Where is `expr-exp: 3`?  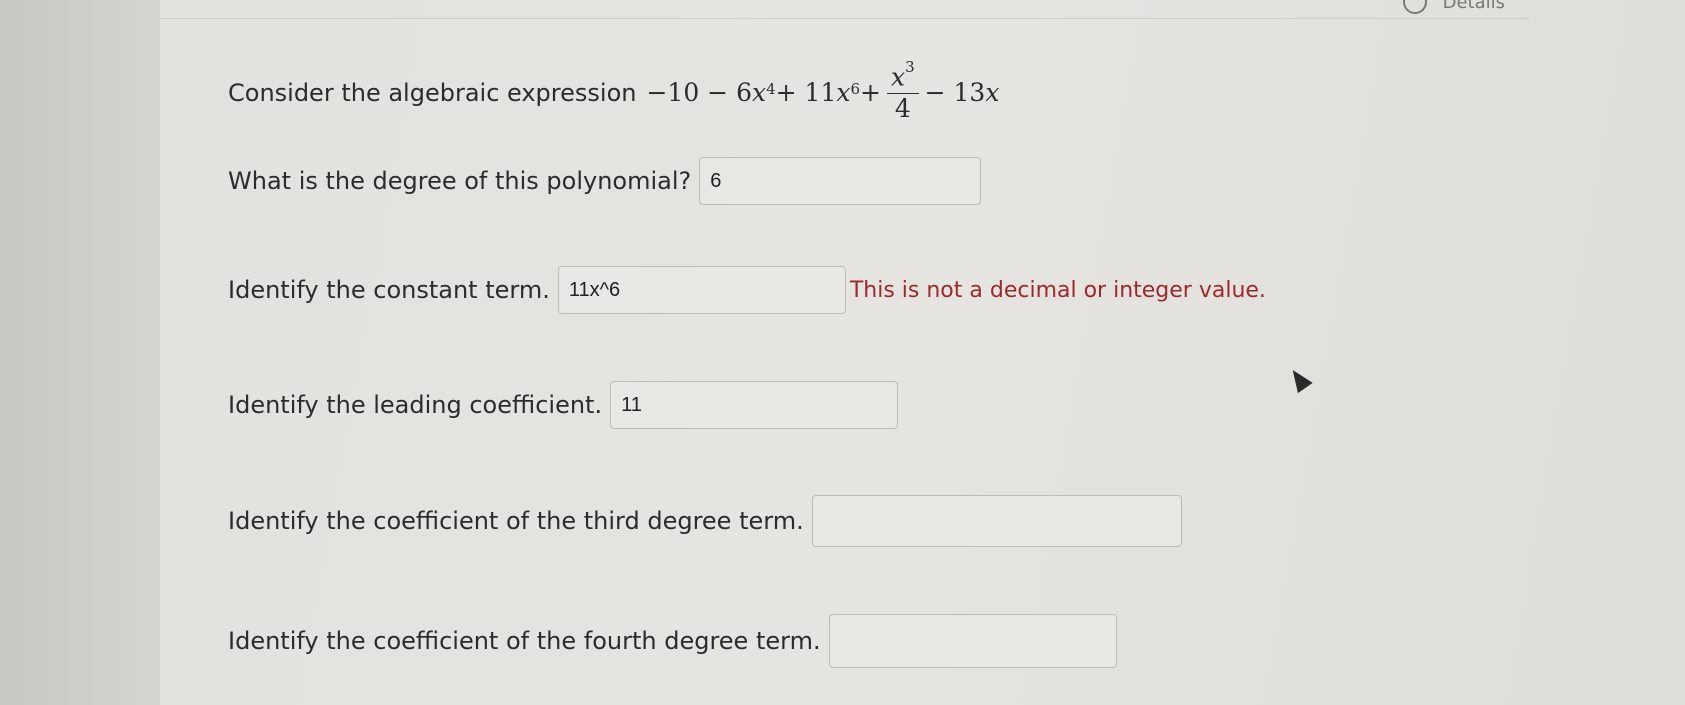 expr-exp: 3 is located at coordinates (910, 67).